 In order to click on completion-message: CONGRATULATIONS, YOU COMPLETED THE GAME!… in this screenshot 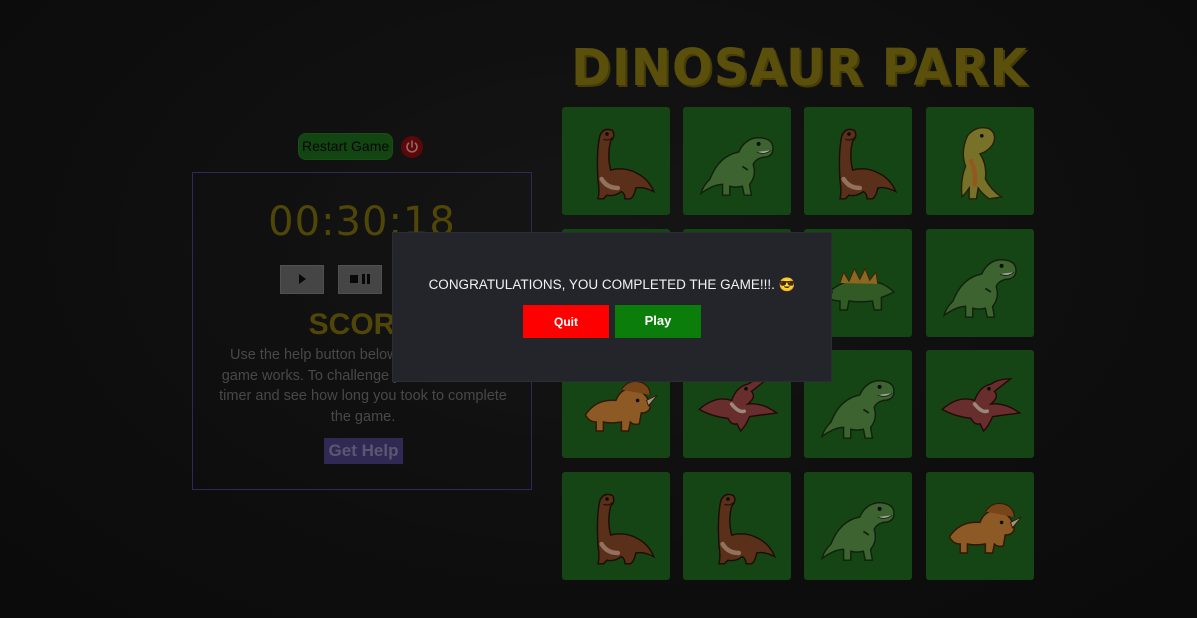, I will do `click(612, 284)`.